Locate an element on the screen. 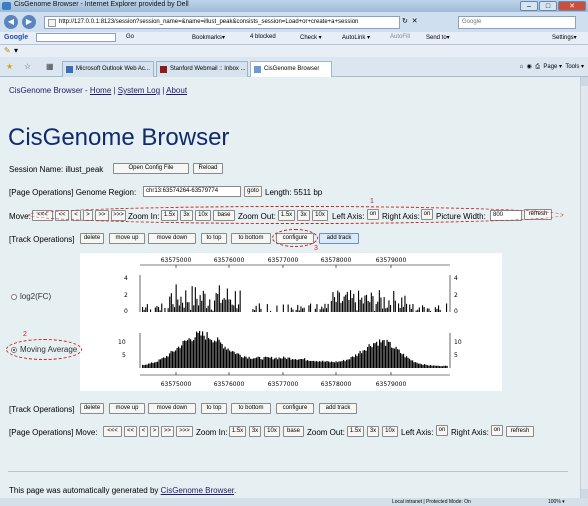 Image resolution: width=588 pixels, height=506 pixels. bottom-zoom-out-10x-button: 10x is located at coordinates (390, 431).